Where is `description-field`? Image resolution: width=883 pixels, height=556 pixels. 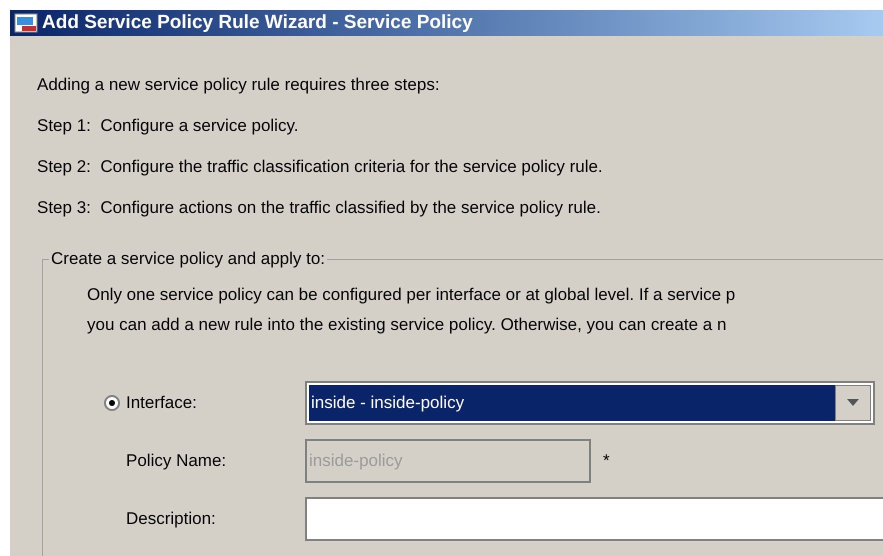
description-field is located at coordinates (594, 519).